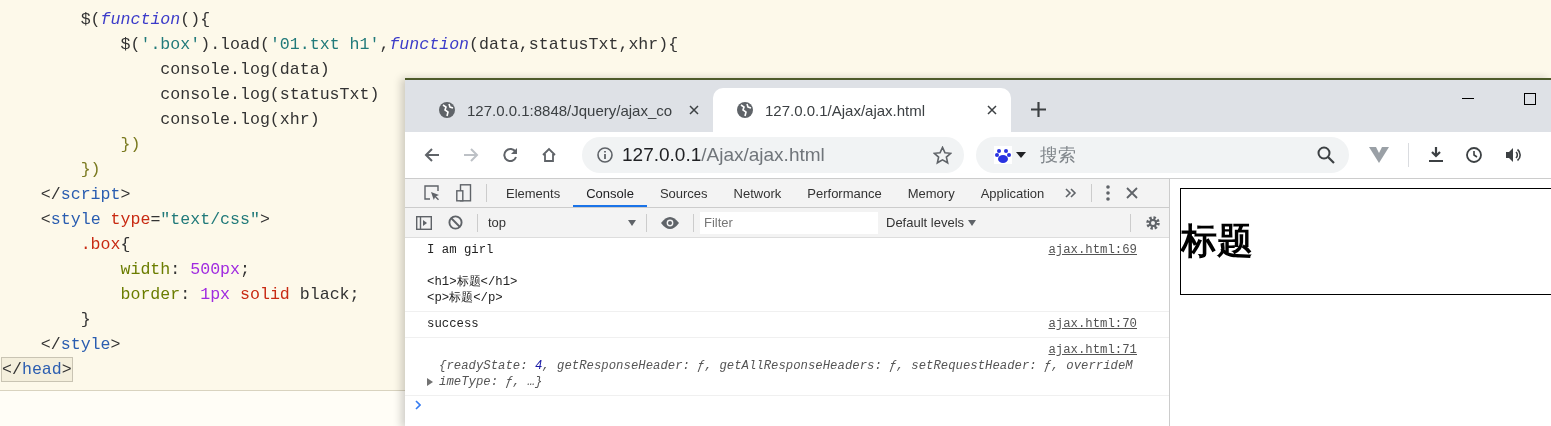  I want to click on page-heading: 标题, so click(1217, 241).